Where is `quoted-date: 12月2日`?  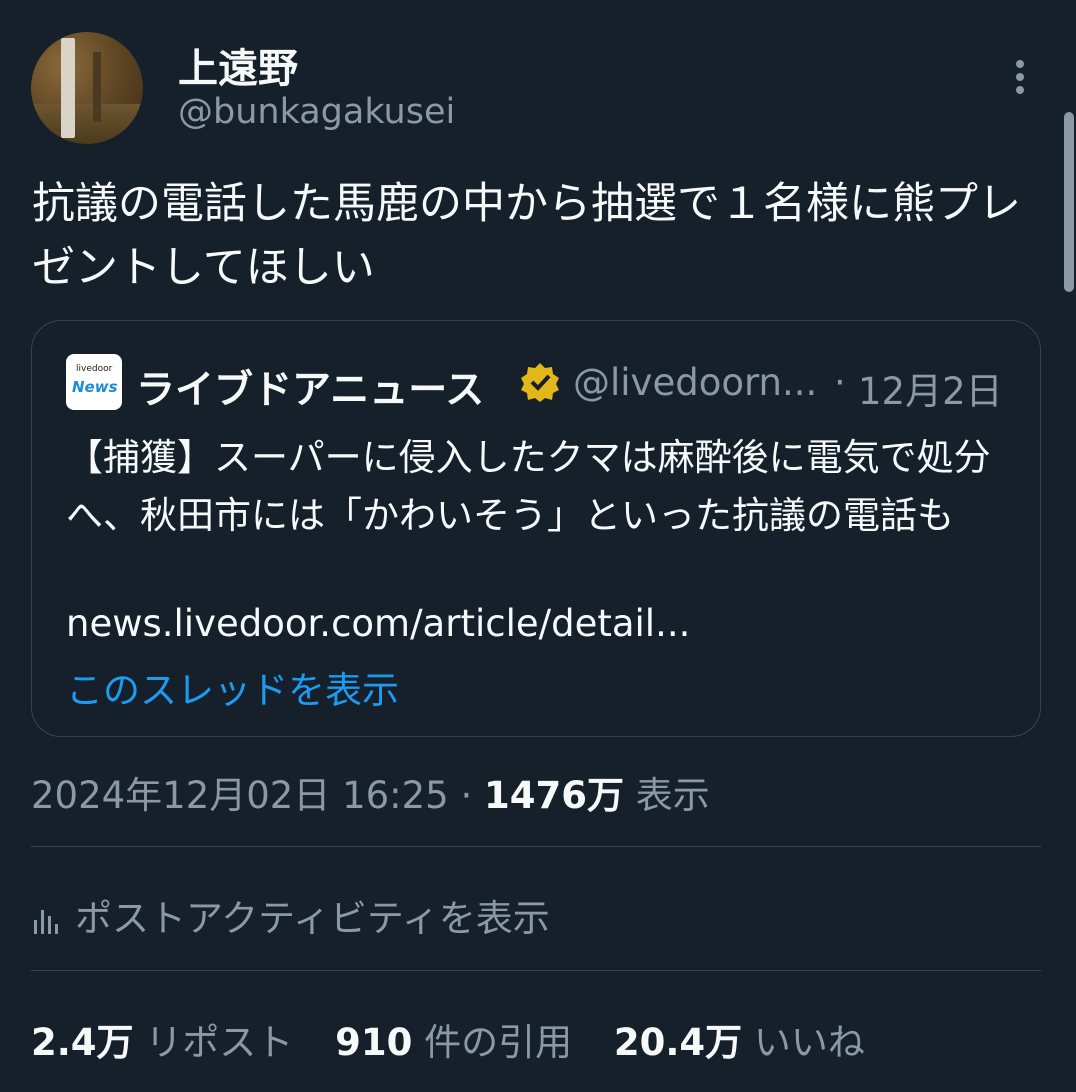
quoted-date: 12月2日 is located at coordinates (930, 391).